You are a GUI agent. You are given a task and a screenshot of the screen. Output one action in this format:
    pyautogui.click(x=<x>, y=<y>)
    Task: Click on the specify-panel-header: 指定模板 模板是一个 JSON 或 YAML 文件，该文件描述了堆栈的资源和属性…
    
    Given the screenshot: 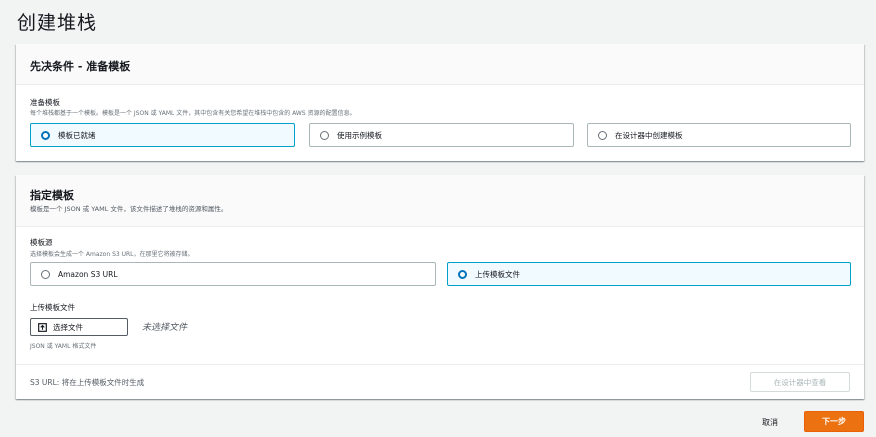 What is the action you would take?
    pyautogui.click(x=440, y=201)
    